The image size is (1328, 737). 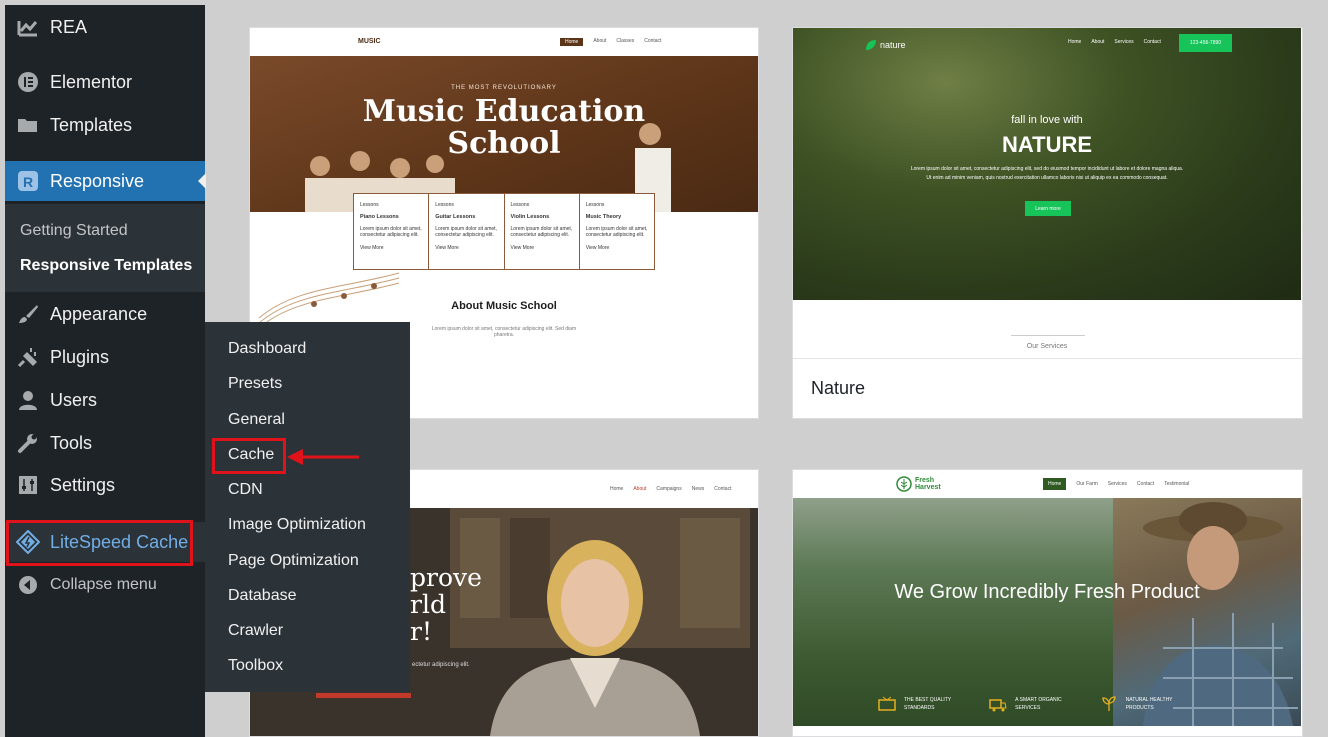 I want to click on nature-learn-more-button: Learn more, so click(x=1048, y=208).